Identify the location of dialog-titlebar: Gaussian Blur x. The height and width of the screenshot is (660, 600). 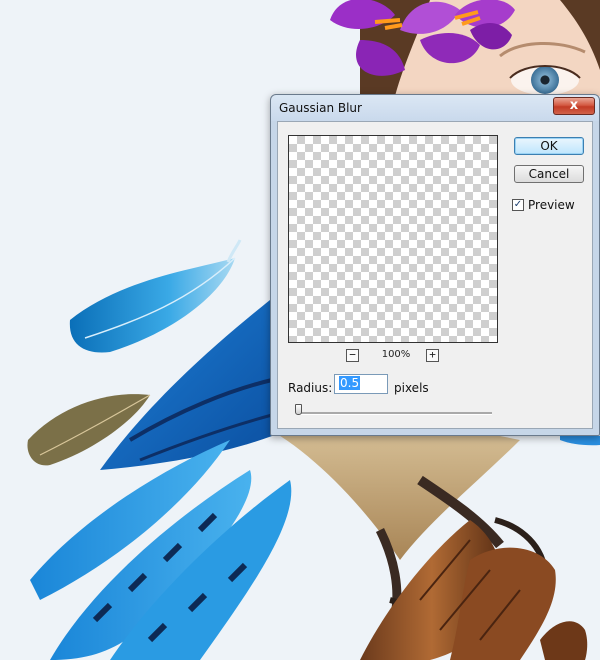
(435, 108).